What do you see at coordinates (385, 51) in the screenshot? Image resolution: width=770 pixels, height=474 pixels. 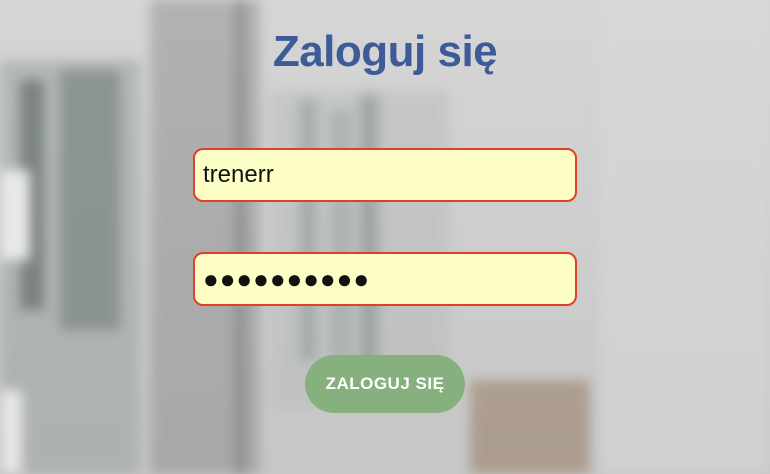 I see `page-title: Zaloguj się` at bounding box center [385, 51].